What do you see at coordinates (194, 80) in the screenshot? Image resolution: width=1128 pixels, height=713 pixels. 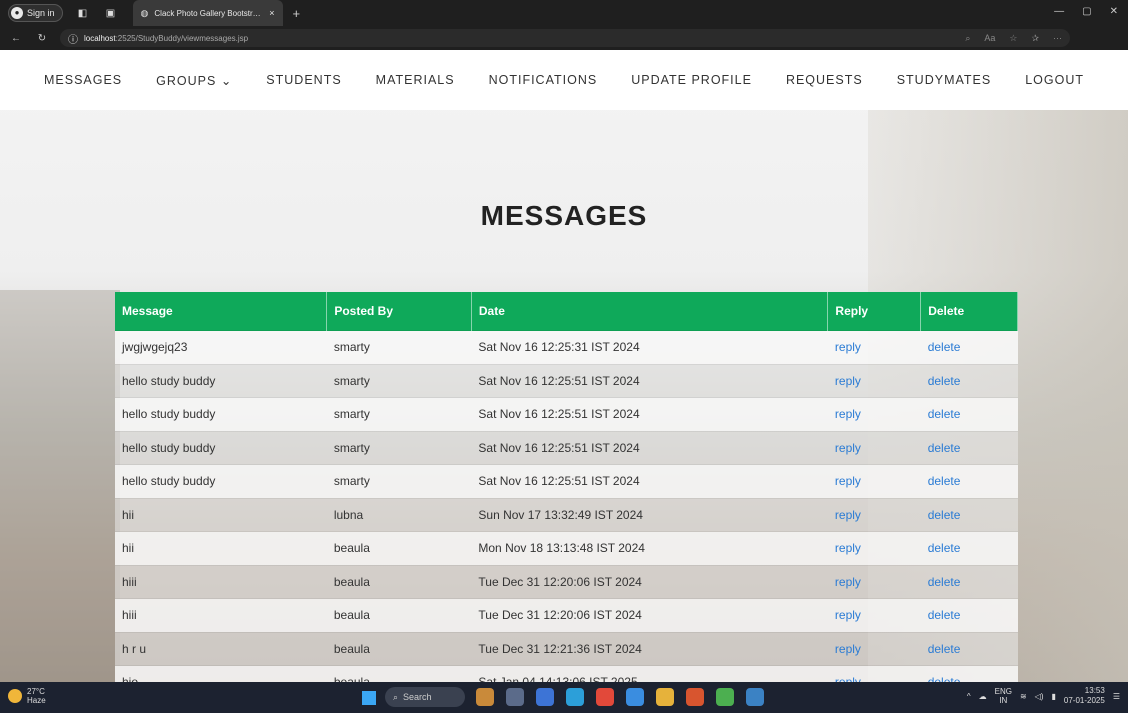 I see `nav-groups: GROUPS ⌄` at bounding box center [194, 80].